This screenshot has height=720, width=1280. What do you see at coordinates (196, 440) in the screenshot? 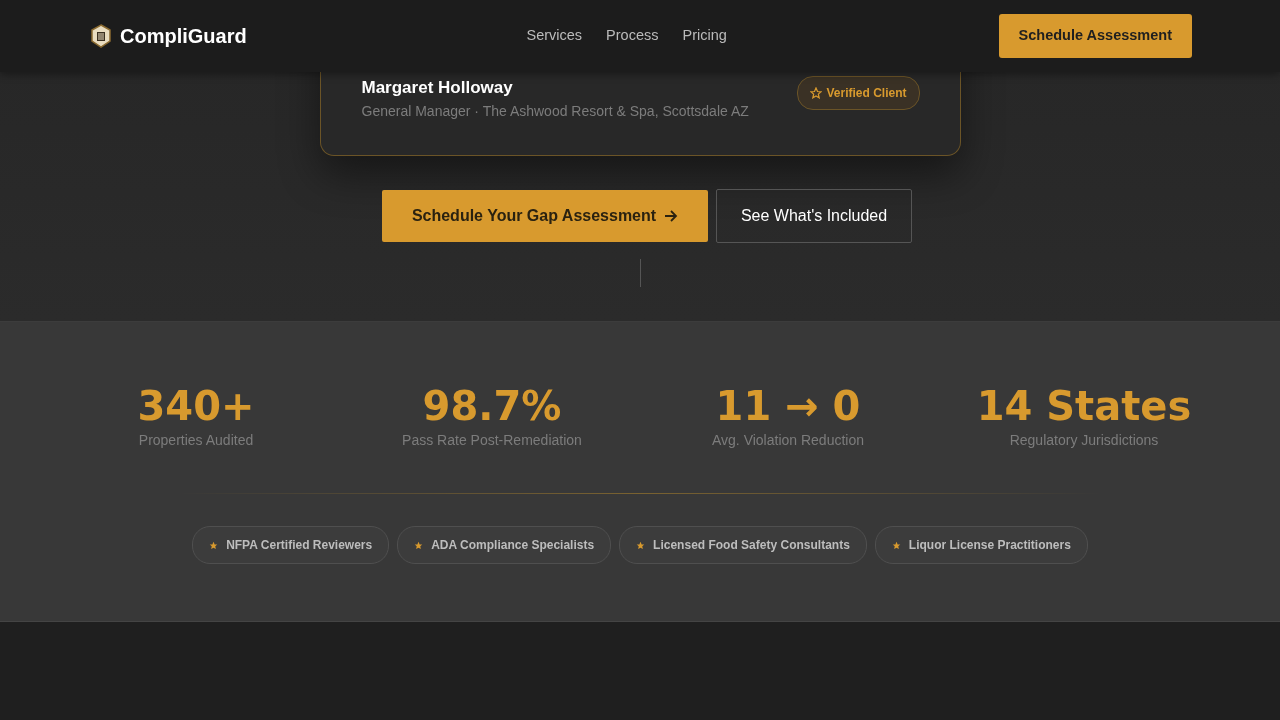
I see `stat-label: Properties Audited` at bounding box center [196, 440].